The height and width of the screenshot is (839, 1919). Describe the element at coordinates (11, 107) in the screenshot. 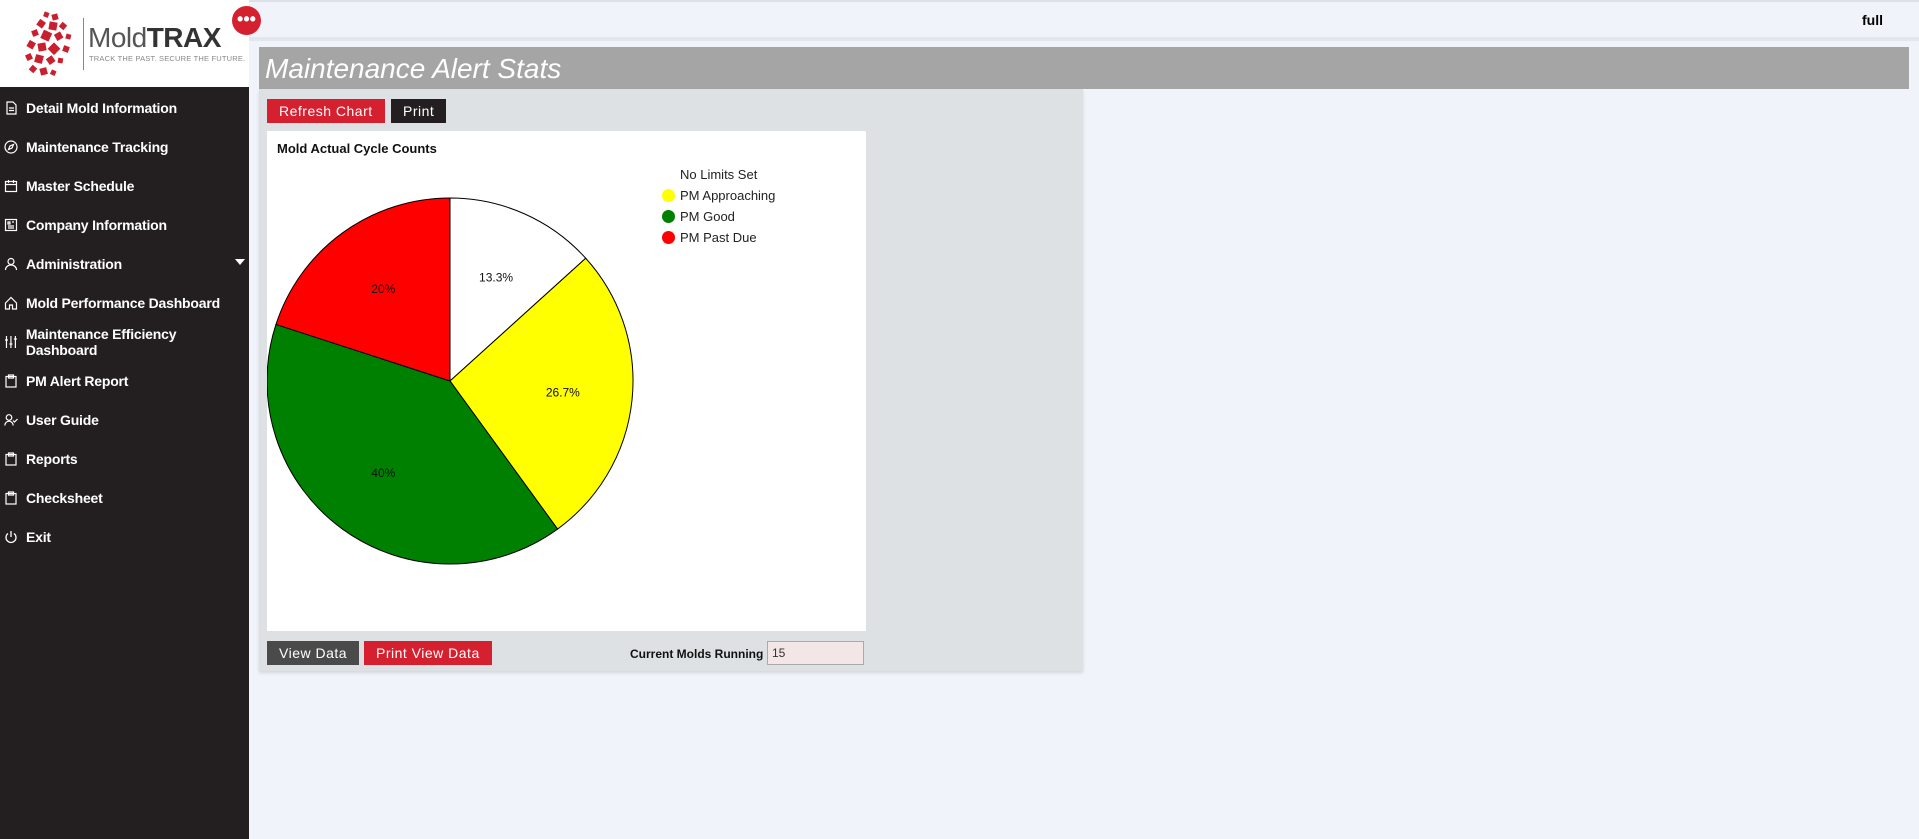

I see `document-icon` at that location.